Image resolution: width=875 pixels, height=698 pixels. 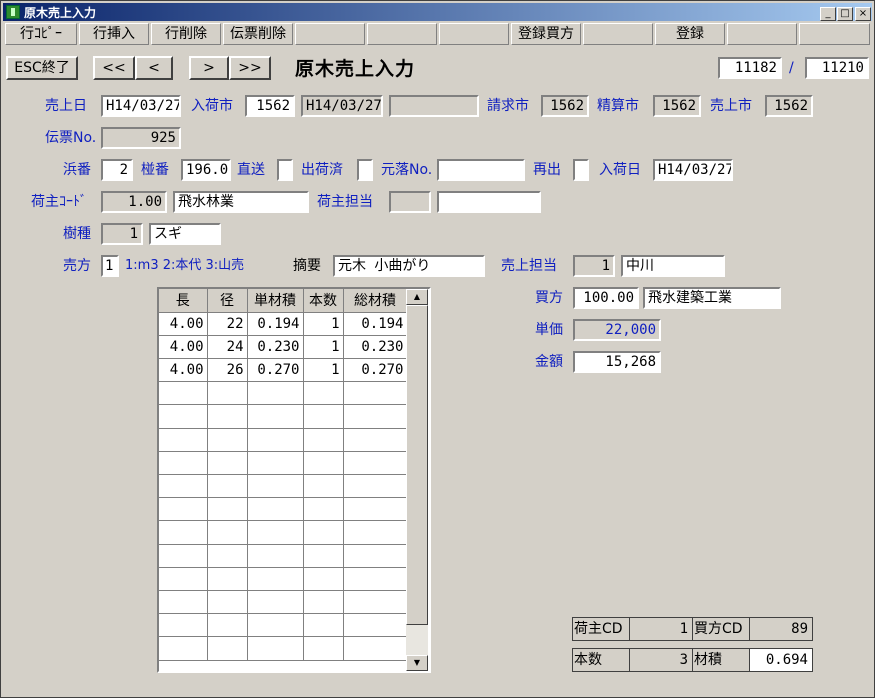 I want to click on cell-diameter: 22, so click(x=227, y=324).